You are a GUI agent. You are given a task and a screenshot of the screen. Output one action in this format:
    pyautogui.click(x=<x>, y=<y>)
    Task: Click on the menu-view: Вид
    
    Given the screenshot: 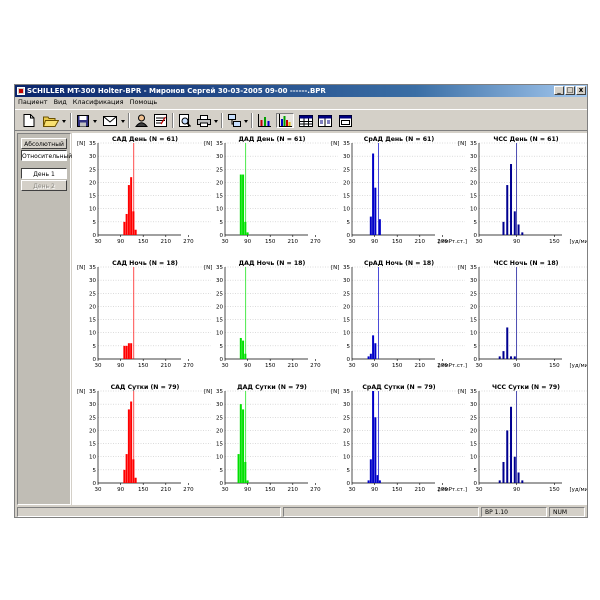 What is the action you would take?
    pyautogui.click(x=60, y=102)
    